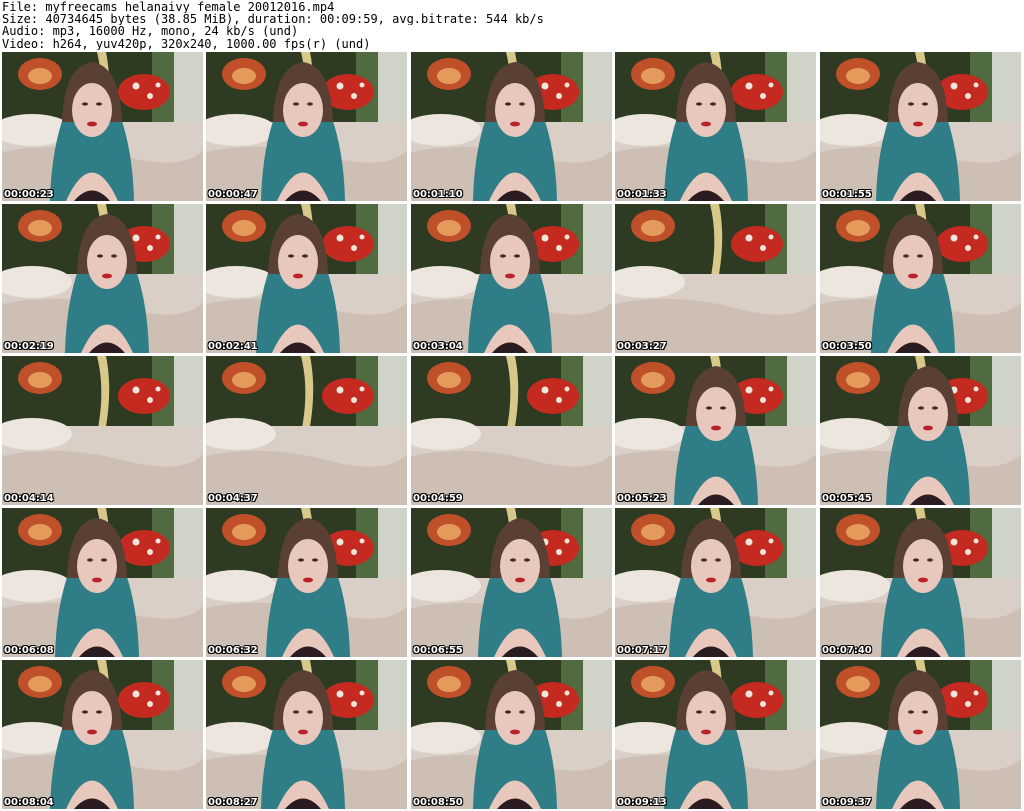 The height and width of the screenshot is (811, 1024). What do you see at coordinates (306, 582) in the screenshot?
I see `video-frame-thumbnail: 00:06:32` at bounding box center [306, 582].